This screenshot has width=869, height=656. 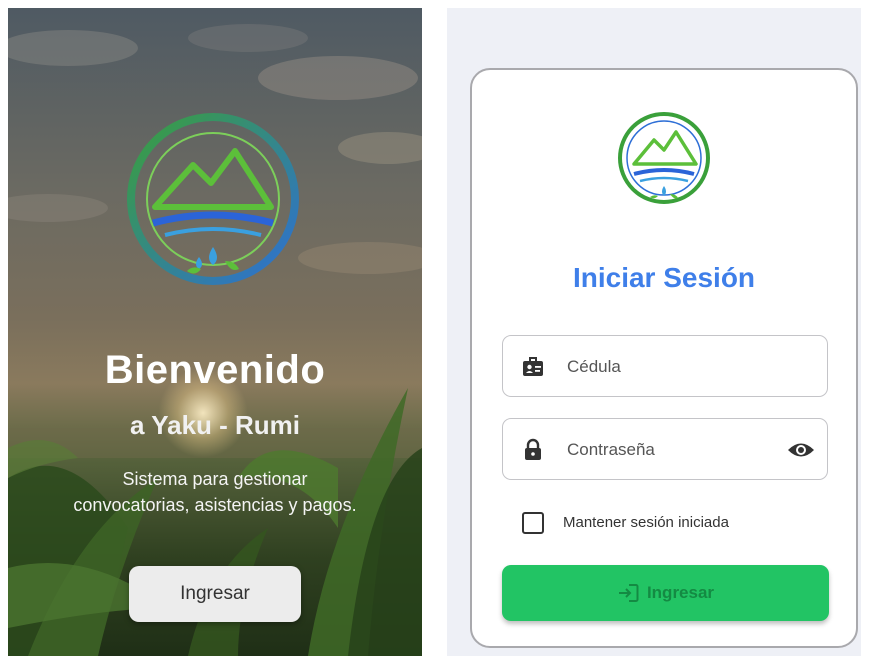 I want to click on login-submit-button: Ingresar, so click(x=665, y=593).